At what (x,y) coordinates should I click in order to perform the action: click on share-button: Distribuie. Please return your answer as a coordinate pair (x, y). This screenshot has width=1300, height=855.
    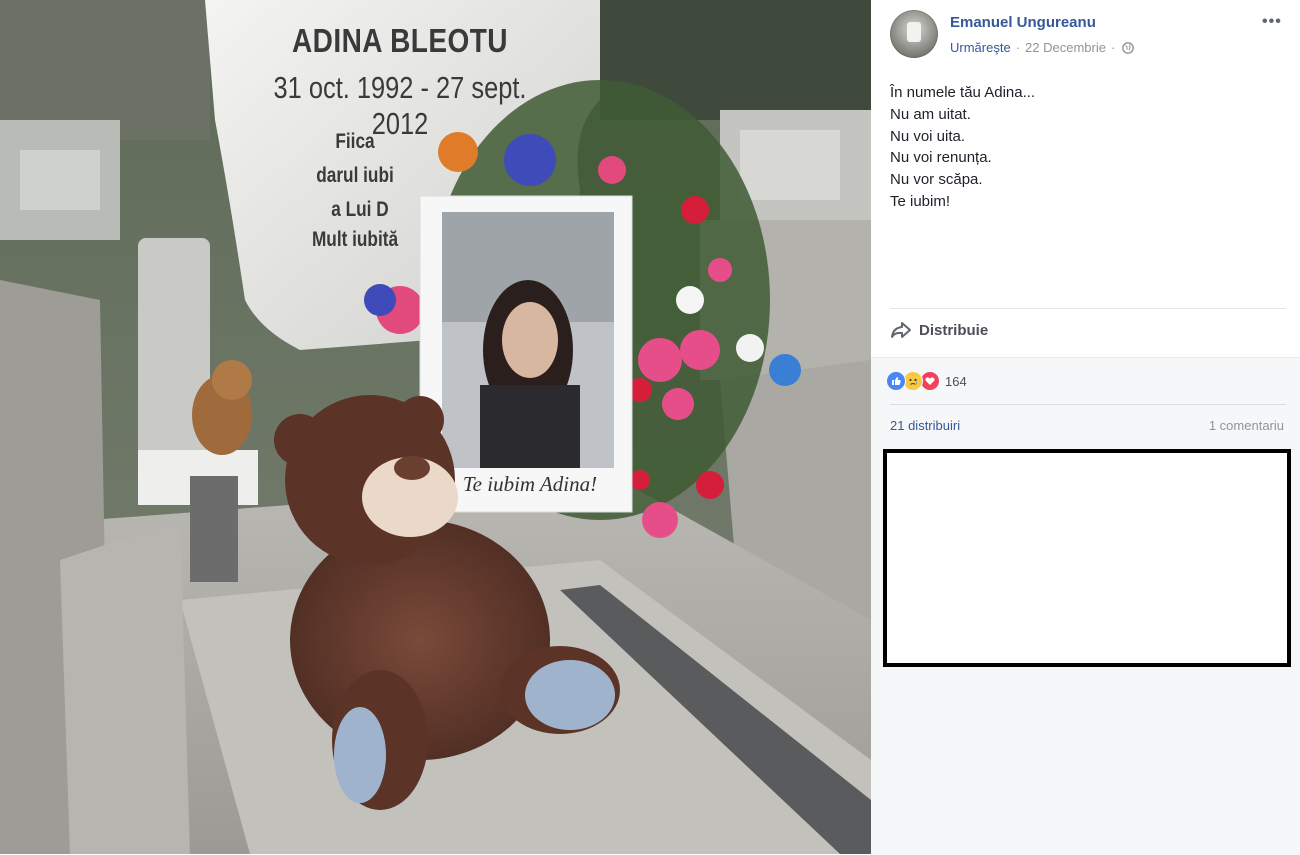
    Looking at the image, I should click on (939, 330).